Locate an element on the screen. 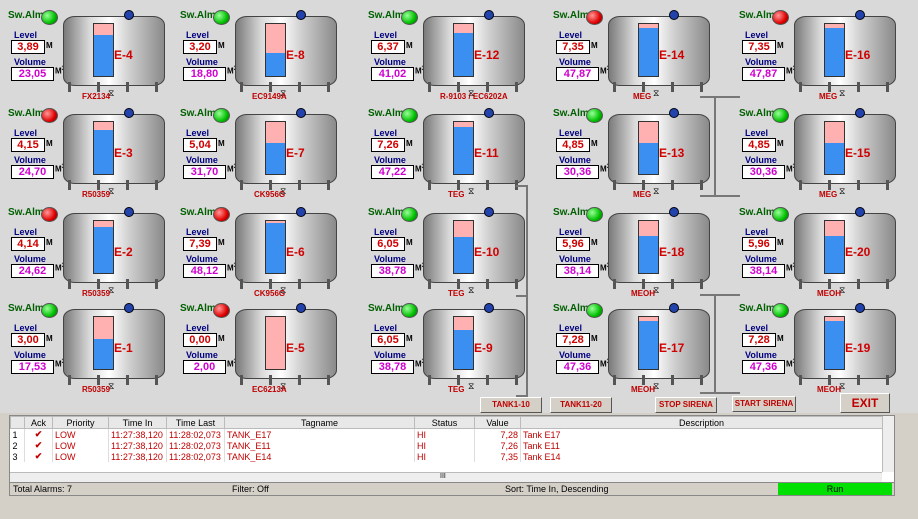 This screenshot has height=519, width=918. tank-e-3: Sw.AlmLevel4,15MVolume24,70M3E-3⧖R50359 is located at coordinates (95, 158).